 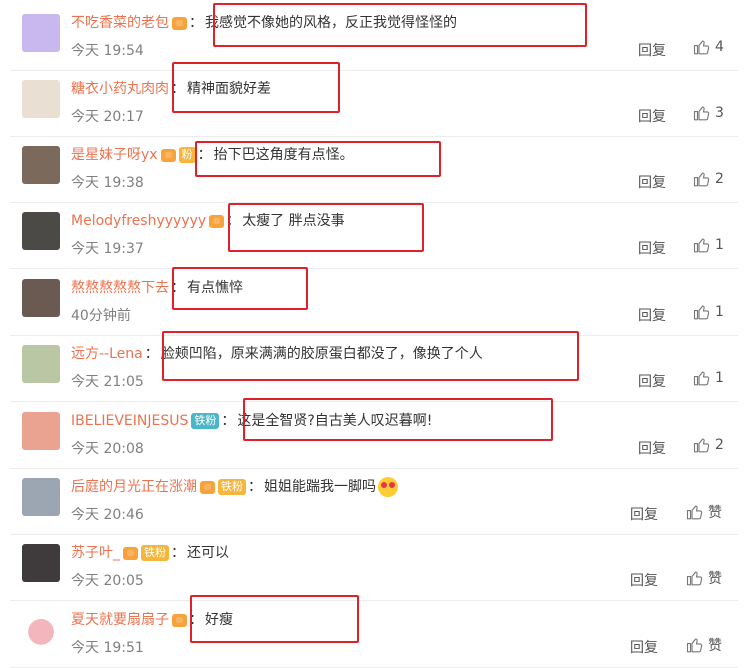 I want to click on fan-badge: 粉, so click(x=187, y=155).